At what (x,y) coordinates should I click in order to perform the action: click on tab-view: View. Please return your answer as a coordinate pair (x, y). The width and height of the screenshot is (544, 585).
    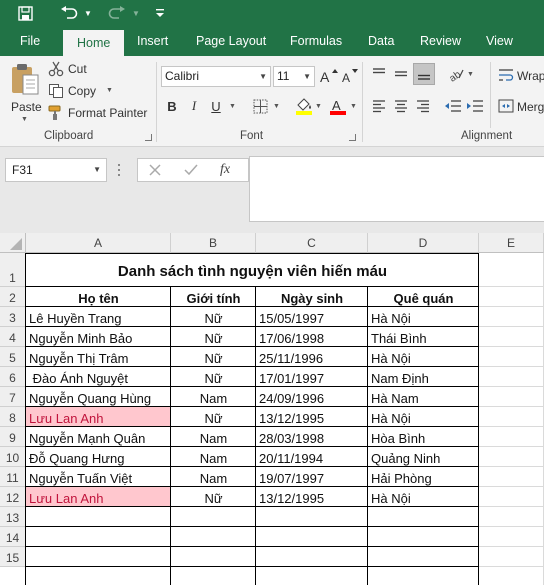
    Looking at the image, I should click on (499, 41).